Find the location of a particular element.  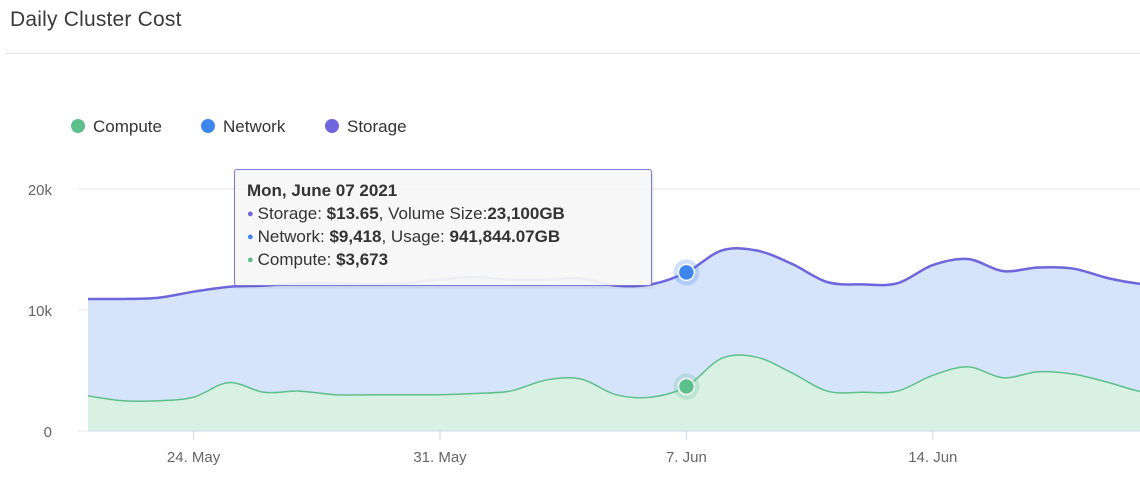

tooltip-network-extra-label: , Usage: is located at coordinates (413, 236).